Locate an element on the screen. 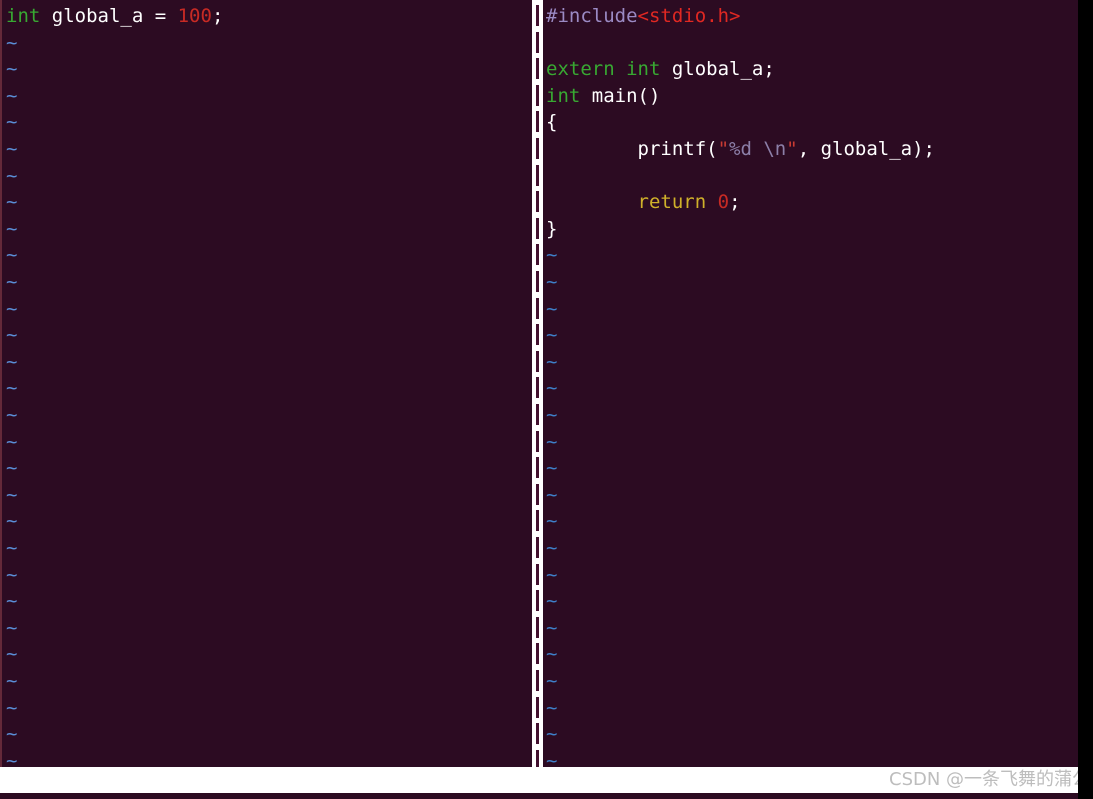 The height and width of the screenshot is (799, 1093). terminal-bottom-strip is located at coordinates (539, 796).